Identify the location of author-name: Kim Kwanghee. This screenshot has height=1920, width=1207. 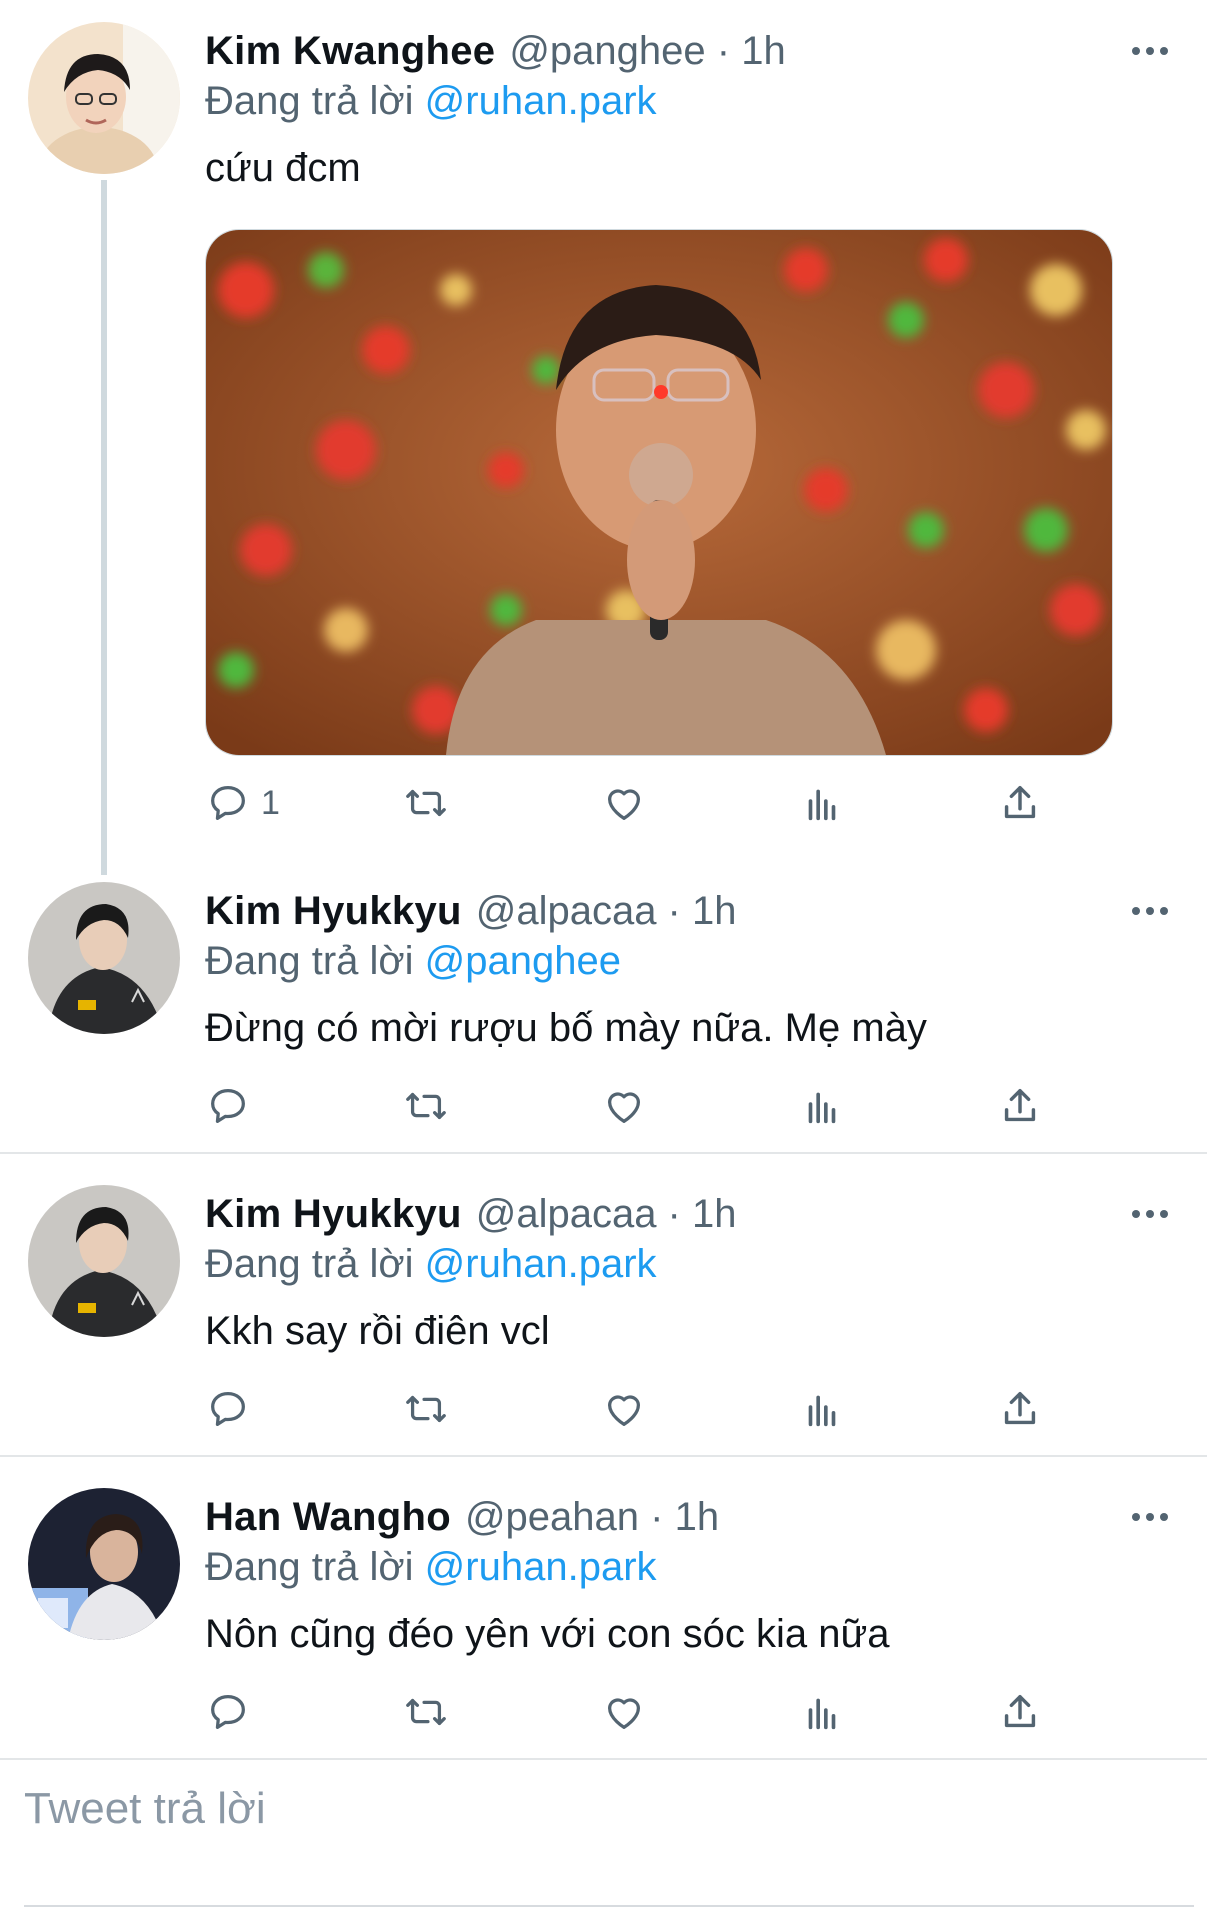
(350, 51).